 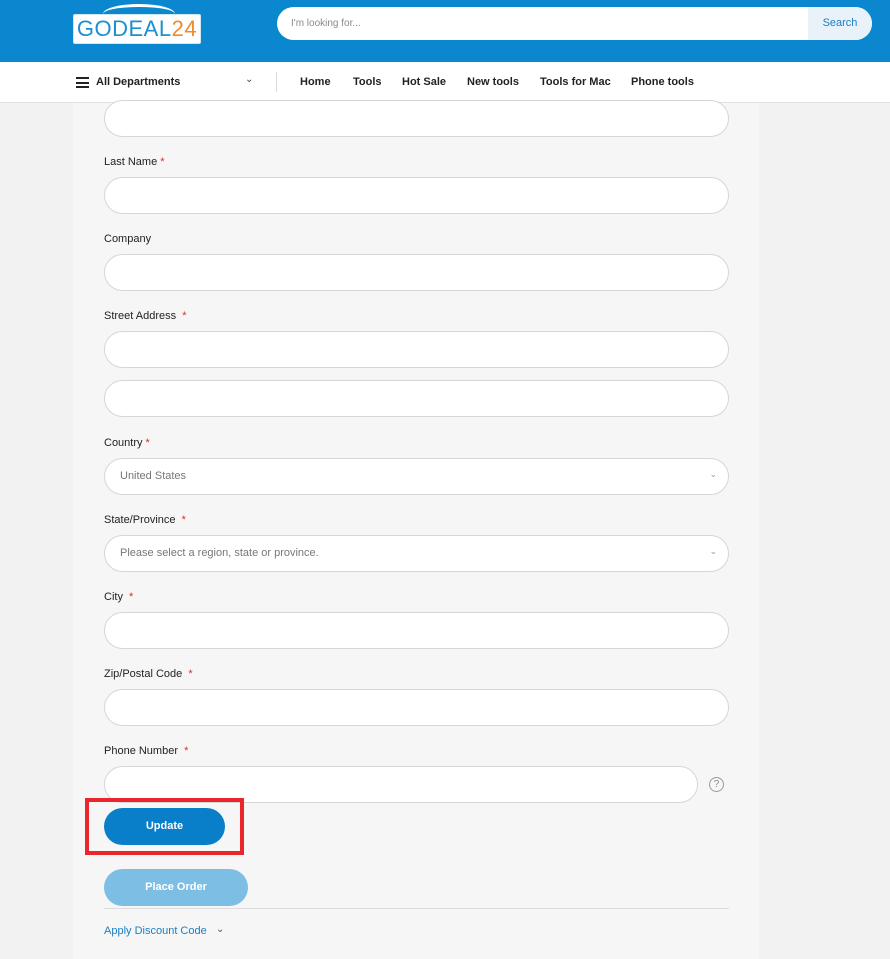 I want to click on last-name-input, so click(x=416, y=195).